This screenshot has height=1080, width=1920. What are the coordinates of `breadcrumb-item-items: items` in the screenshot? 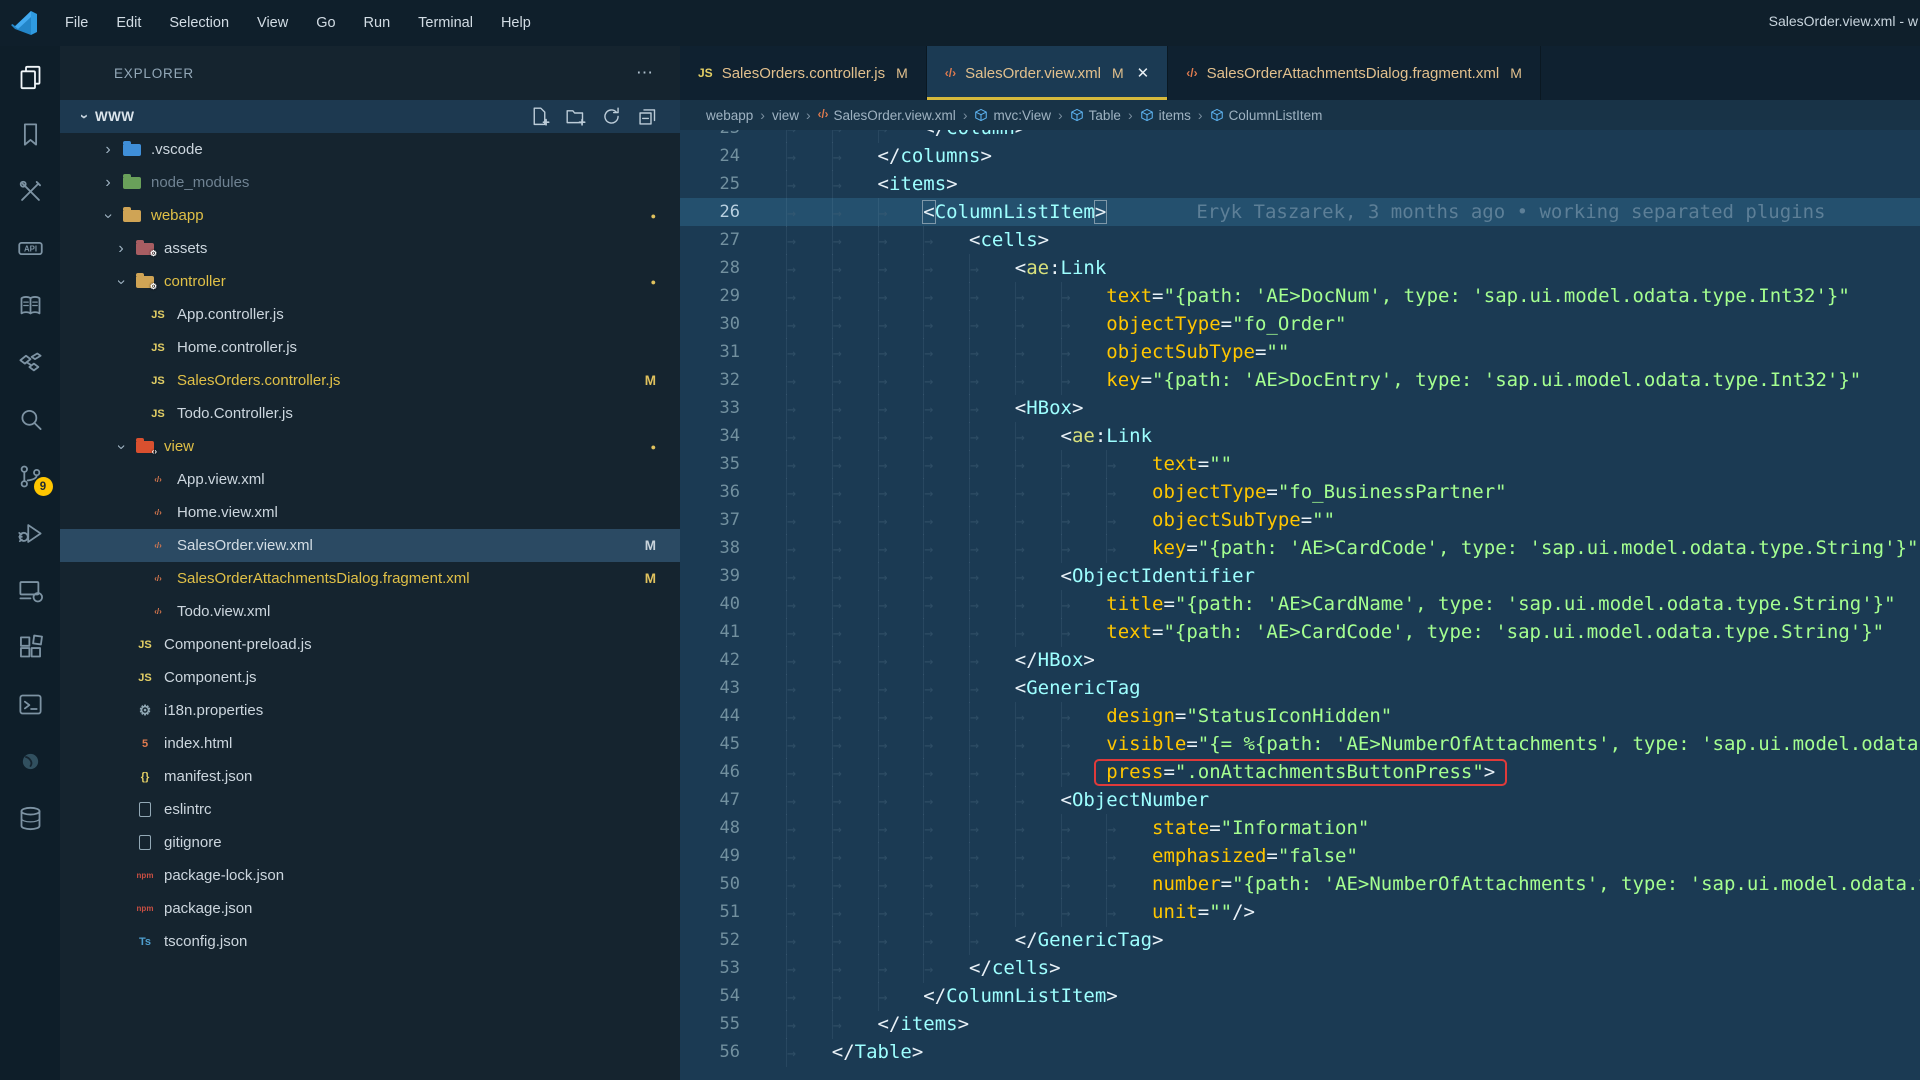 It's located at (1165, 115).